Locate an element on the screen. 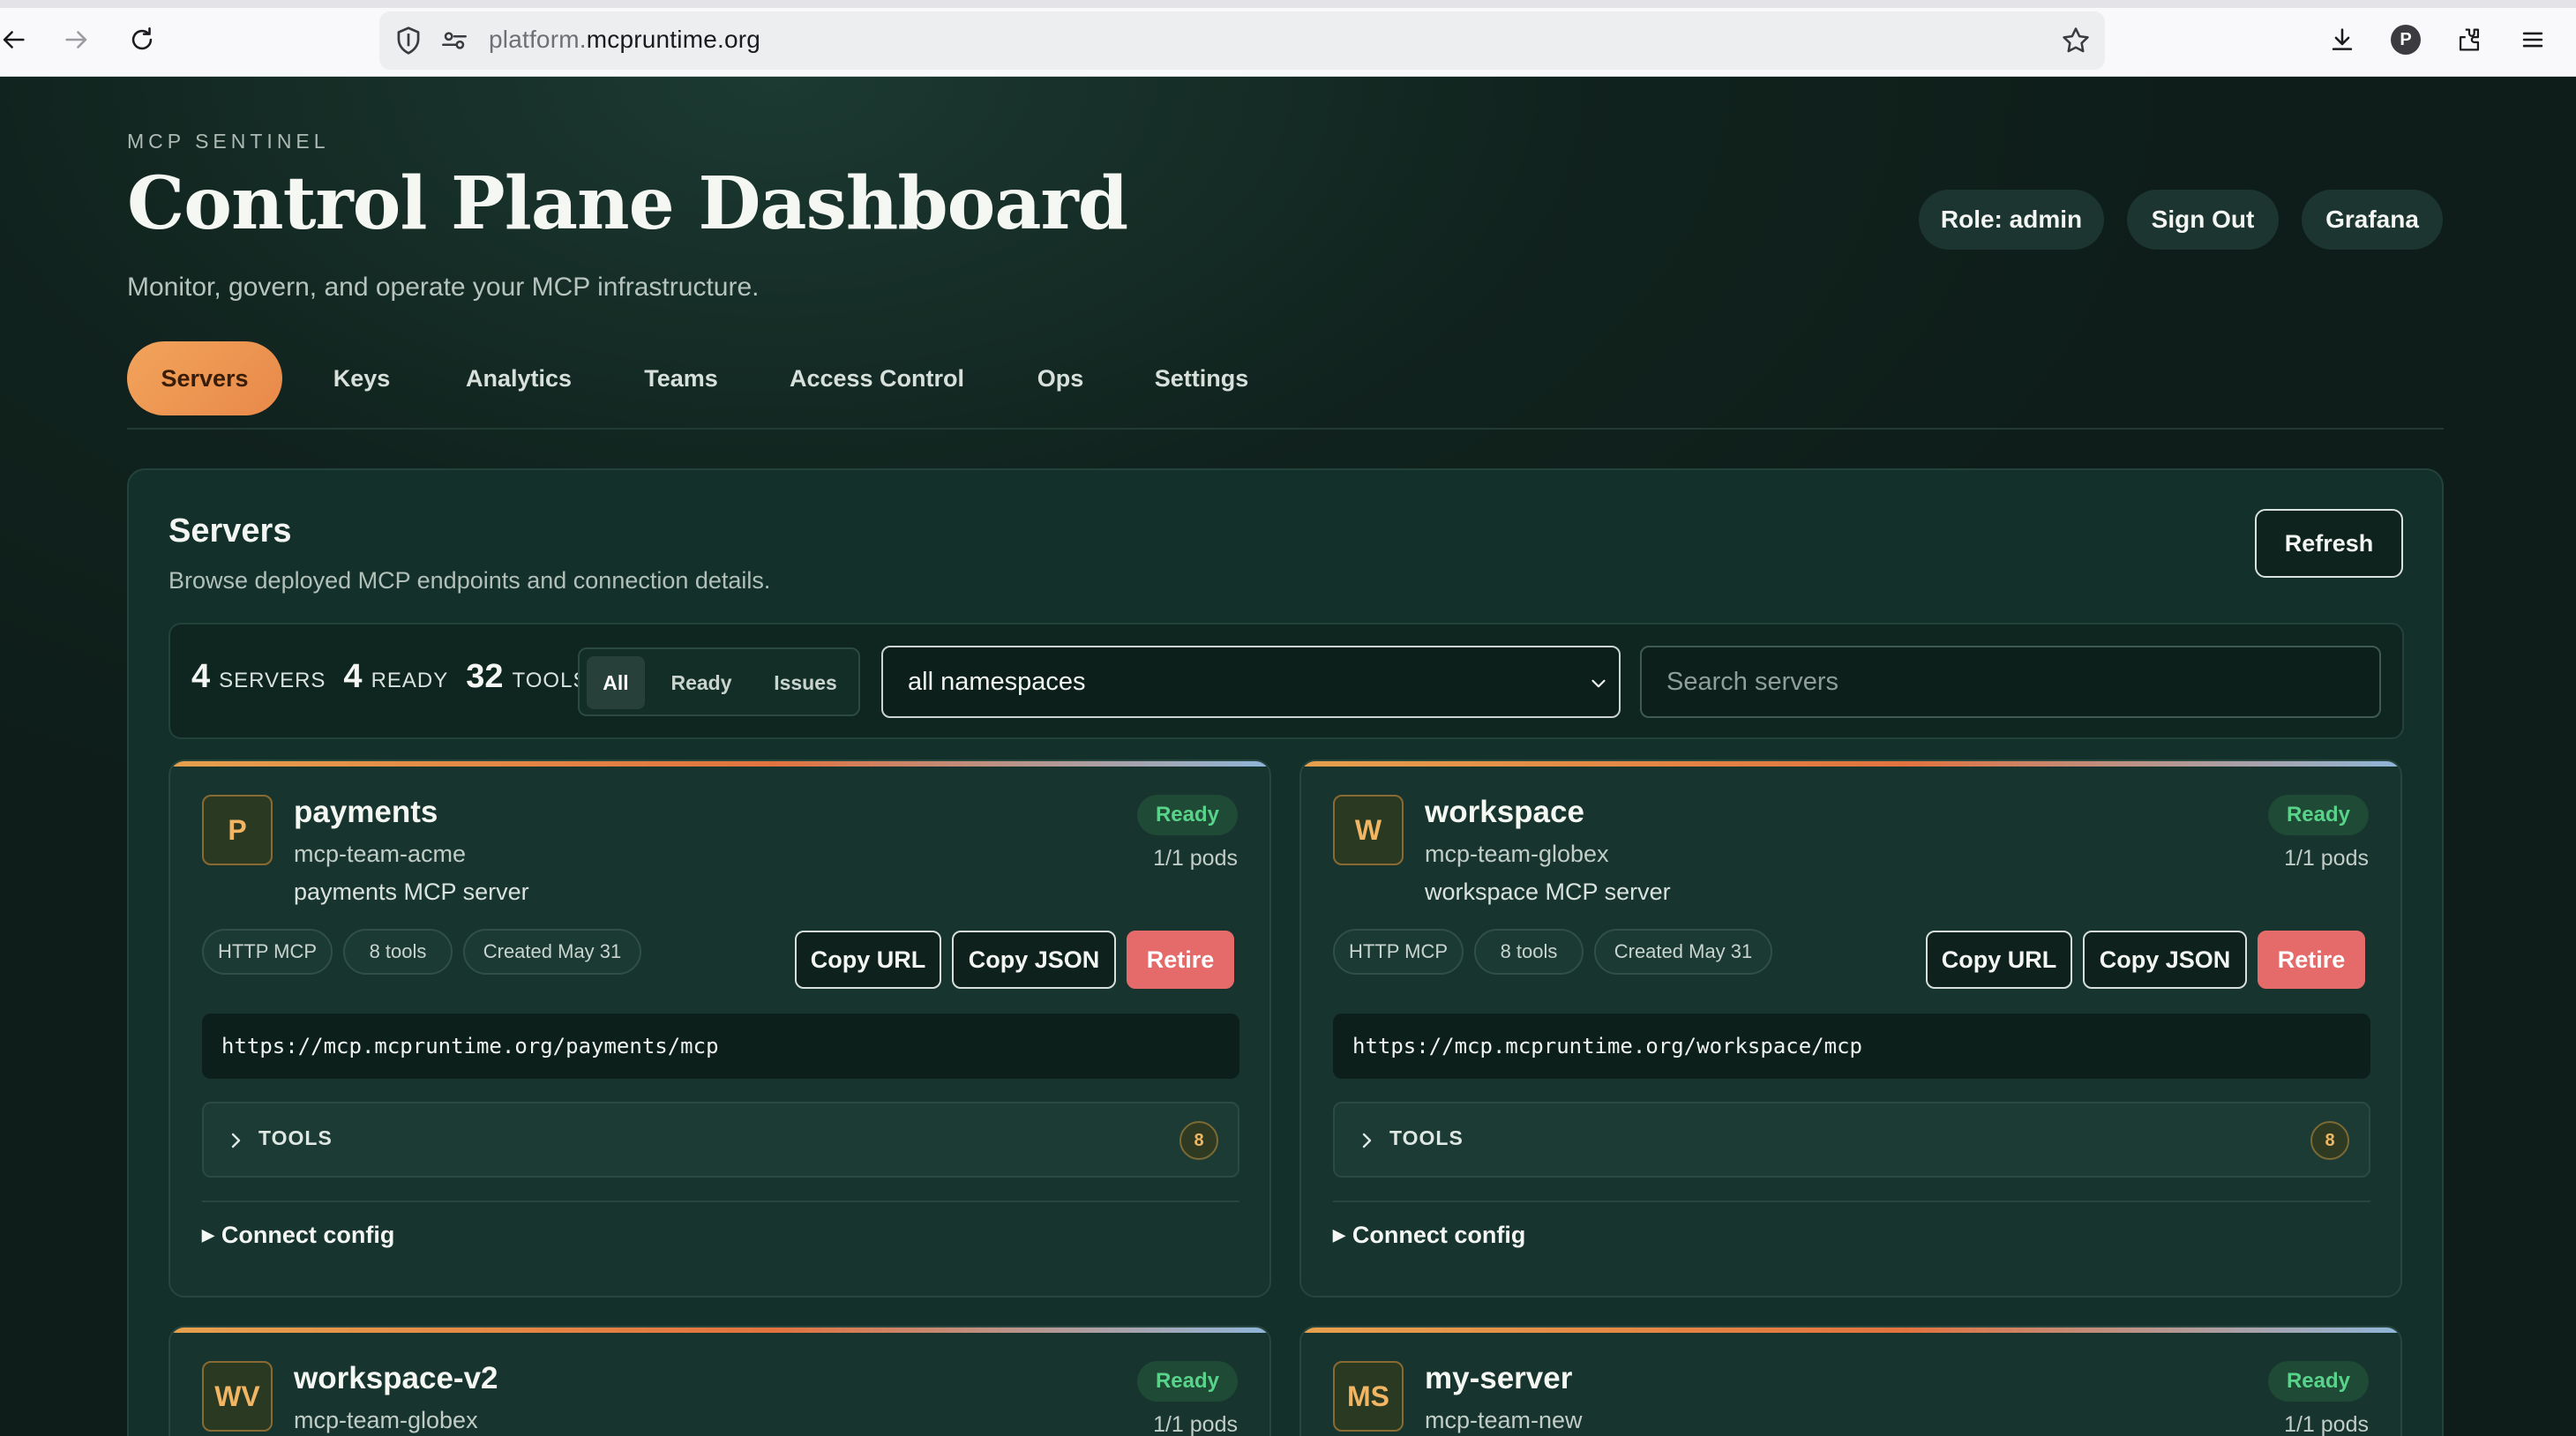  bookmark-star-icon is located at coordinates (2076, 40).